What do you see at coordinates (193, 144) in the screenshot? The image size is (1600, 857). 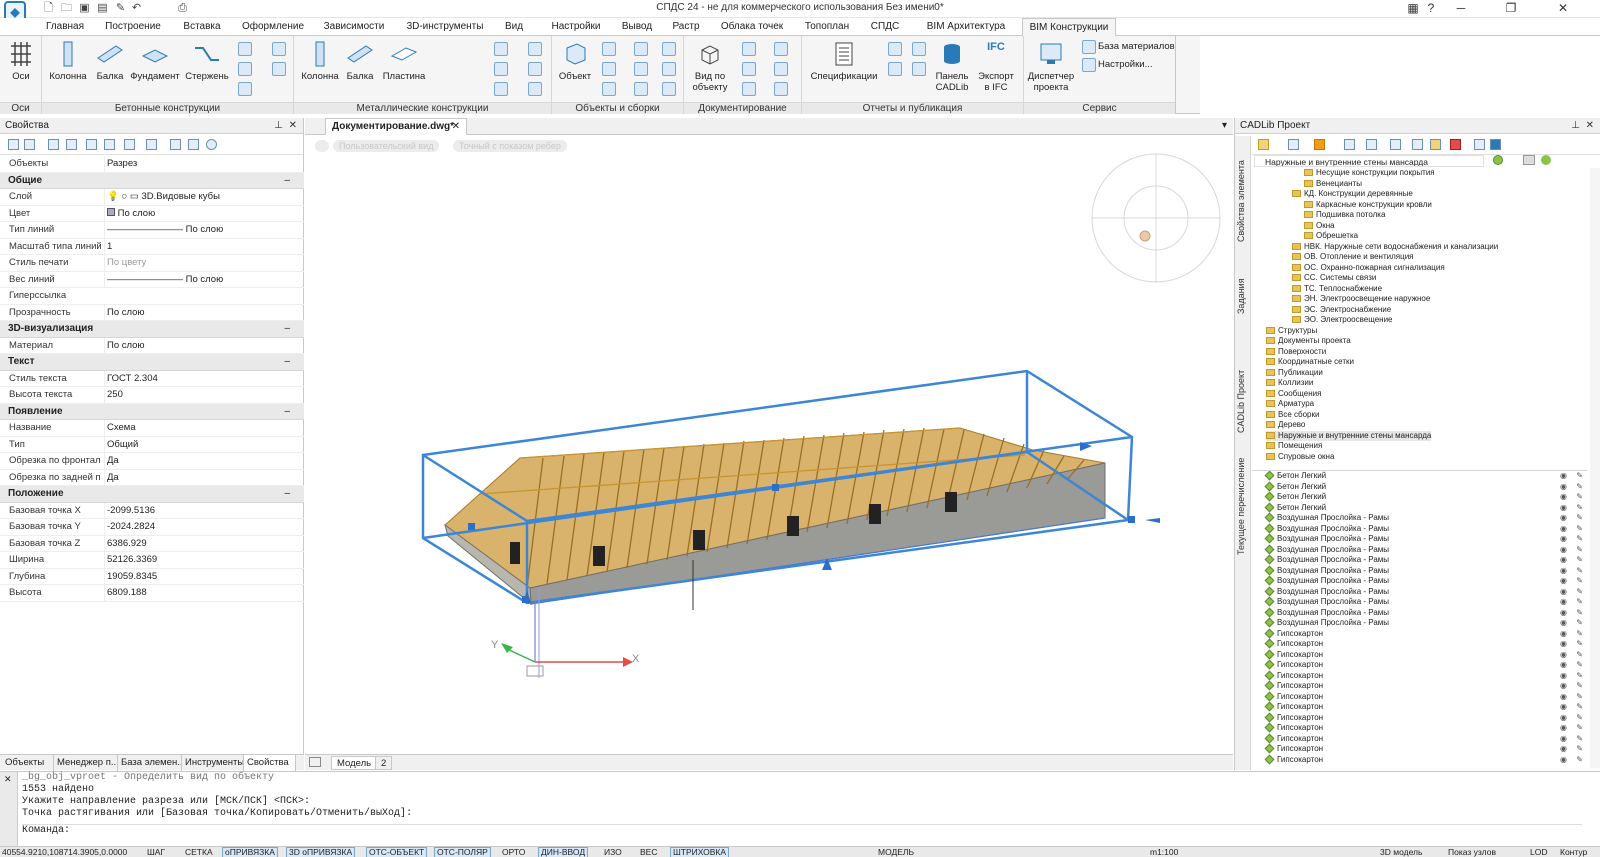 I see `clear-selection-icon` at bounding box center [193, 144].